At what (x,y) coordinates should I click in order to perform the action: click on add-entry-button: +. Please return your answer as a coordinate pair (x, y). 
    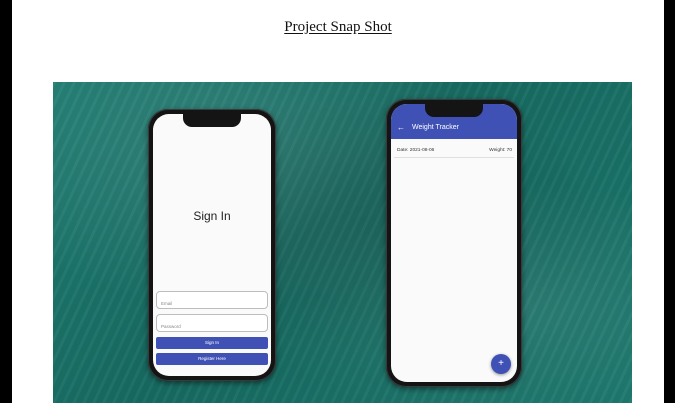
    Looking at the image, I should click on (501, 364).